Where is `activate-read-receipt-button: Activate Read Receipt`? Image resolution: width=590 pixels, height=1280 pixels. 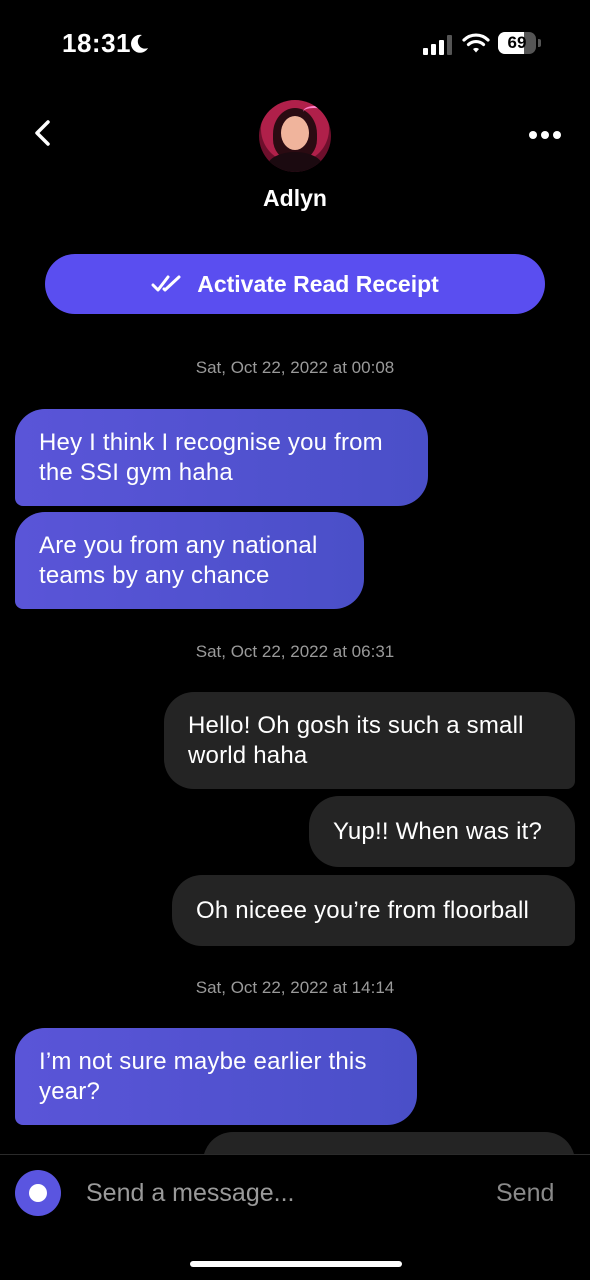
activate-read-receipt-button: Activate Read Receipt is located at coordinates (295, 284).